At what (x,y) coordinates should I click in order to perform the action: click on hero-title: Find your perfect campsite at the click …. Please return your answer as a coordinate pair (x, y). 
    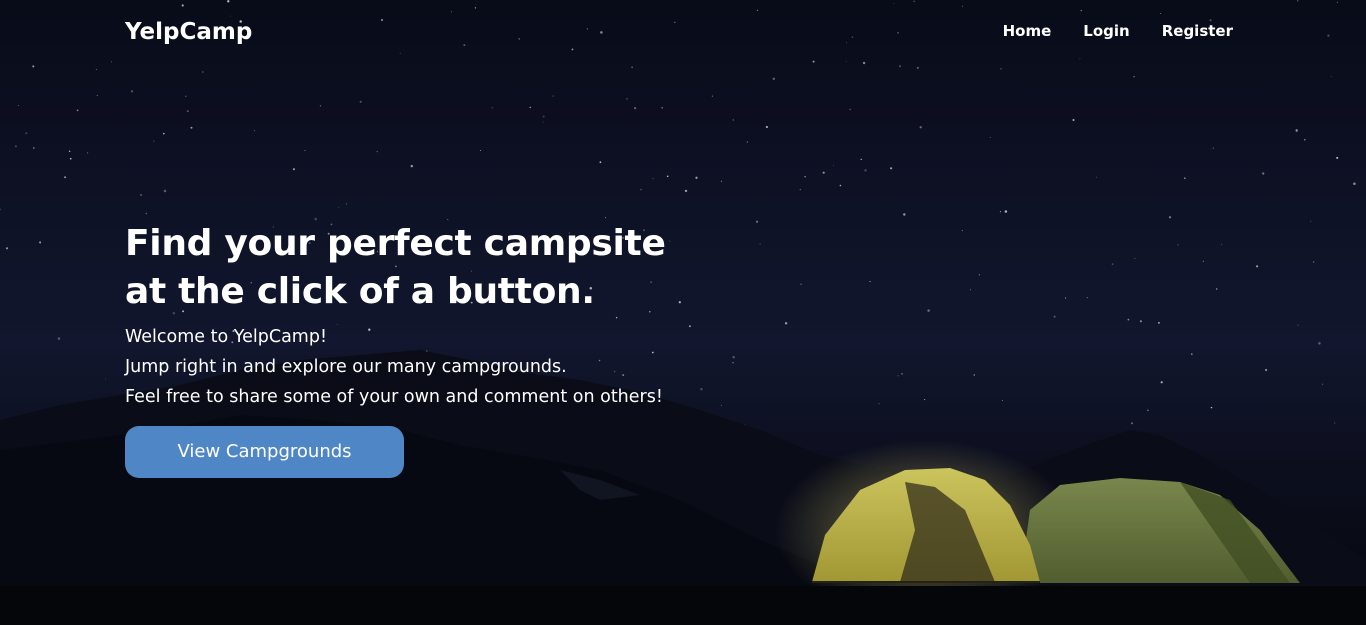
    Looking at the image, I should click on (435, 268).